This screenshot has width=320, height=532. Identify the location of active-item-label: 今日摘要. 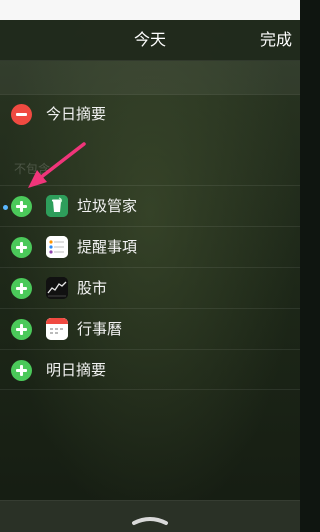
(76, 114).